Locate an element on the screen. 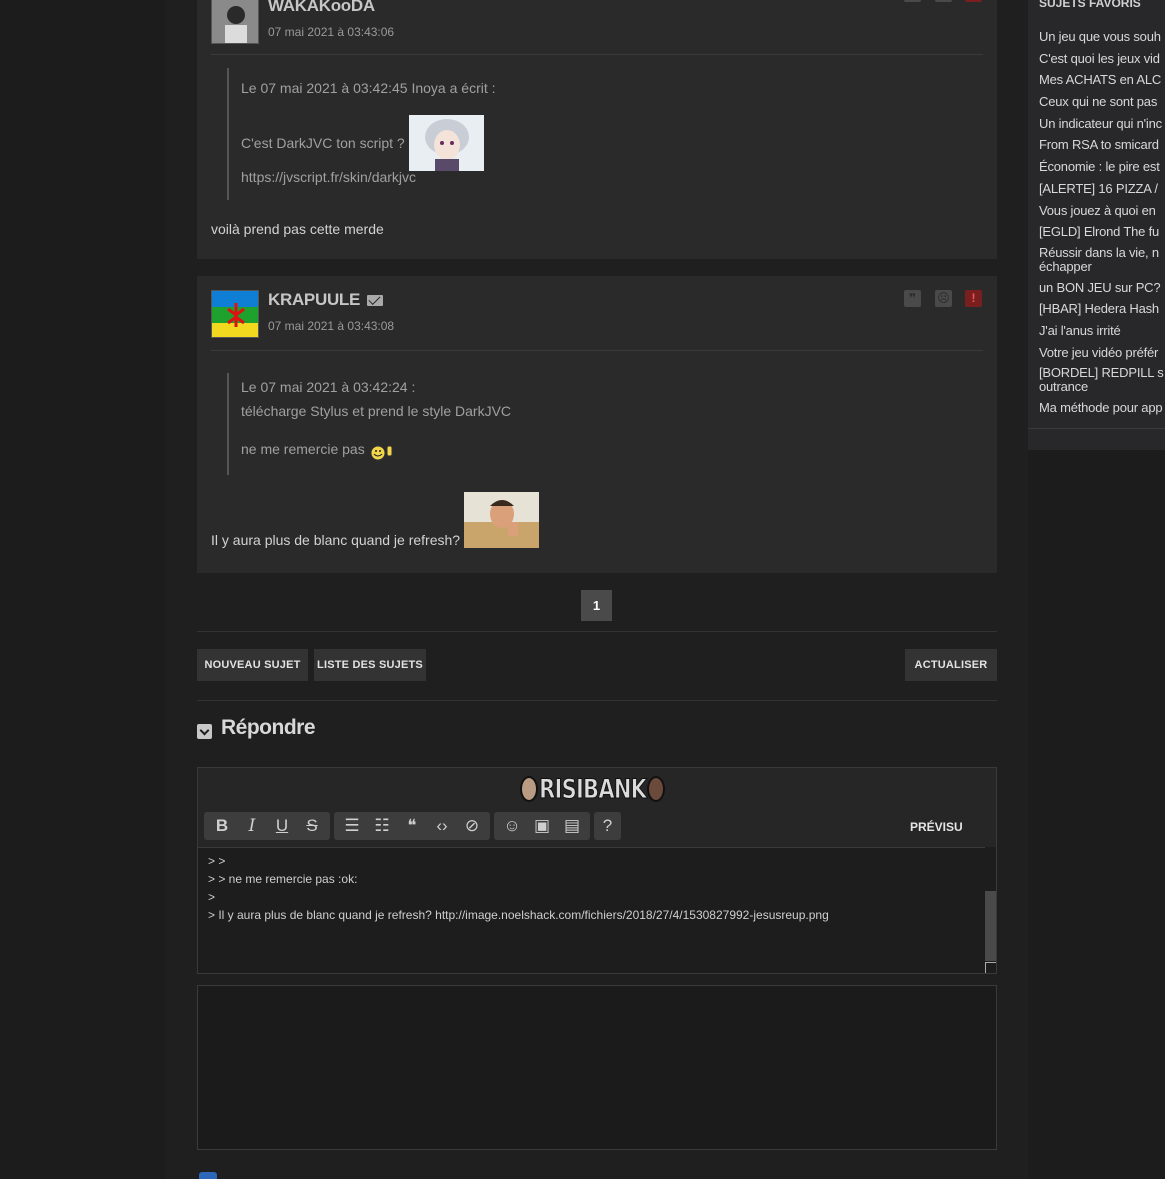  delete-icon: ✕ is located at coordinates (973, 1).